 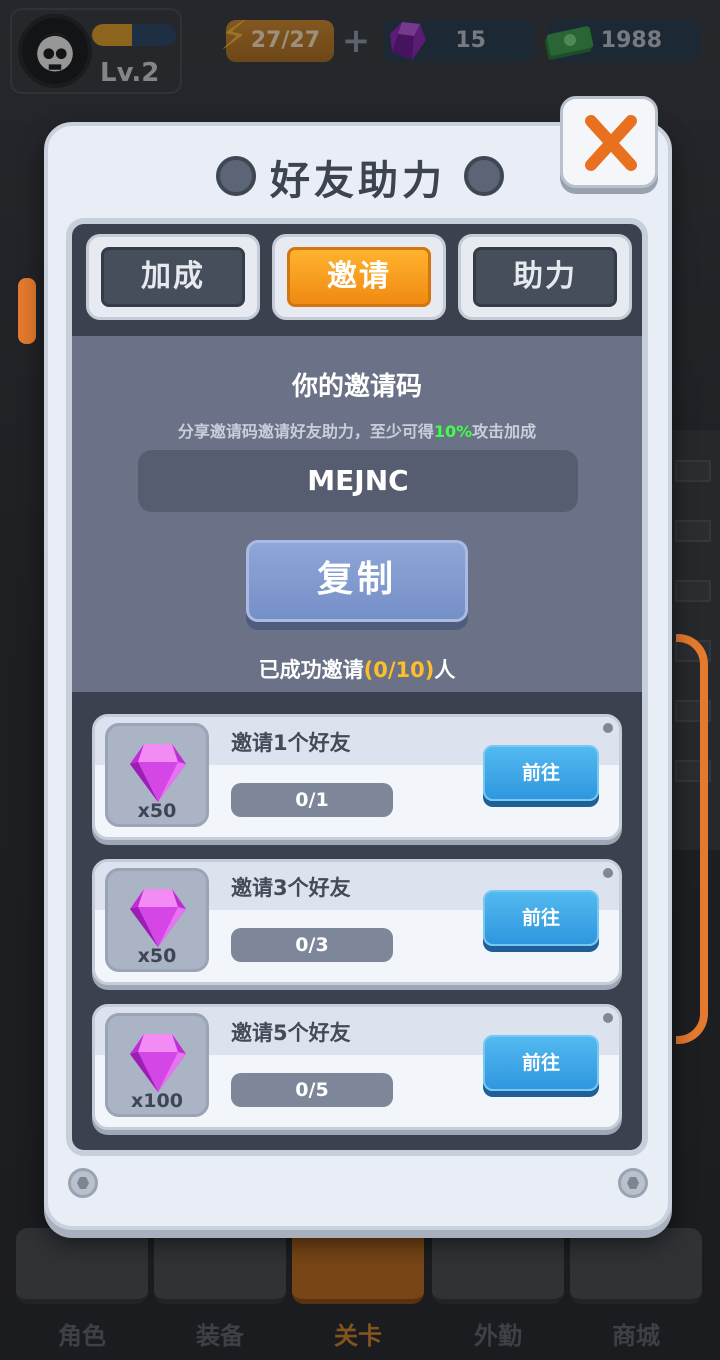 What do you see at coordinates (504, 431) in the screenshot?
I see `description-suffix: 攻击加成` at bounding box center [504, 431].